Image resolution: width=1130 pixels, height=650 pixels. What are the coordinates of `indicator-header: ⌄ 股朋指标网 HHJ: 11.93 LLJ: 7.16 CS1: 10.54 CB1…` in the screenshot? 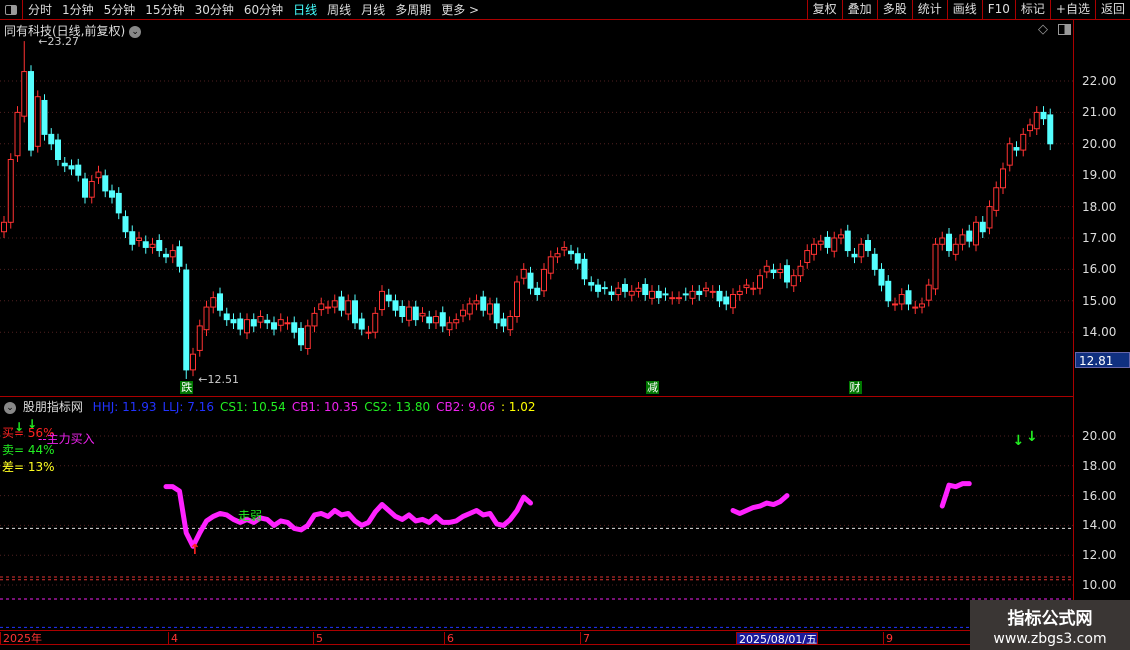 It's located at (276, 406).